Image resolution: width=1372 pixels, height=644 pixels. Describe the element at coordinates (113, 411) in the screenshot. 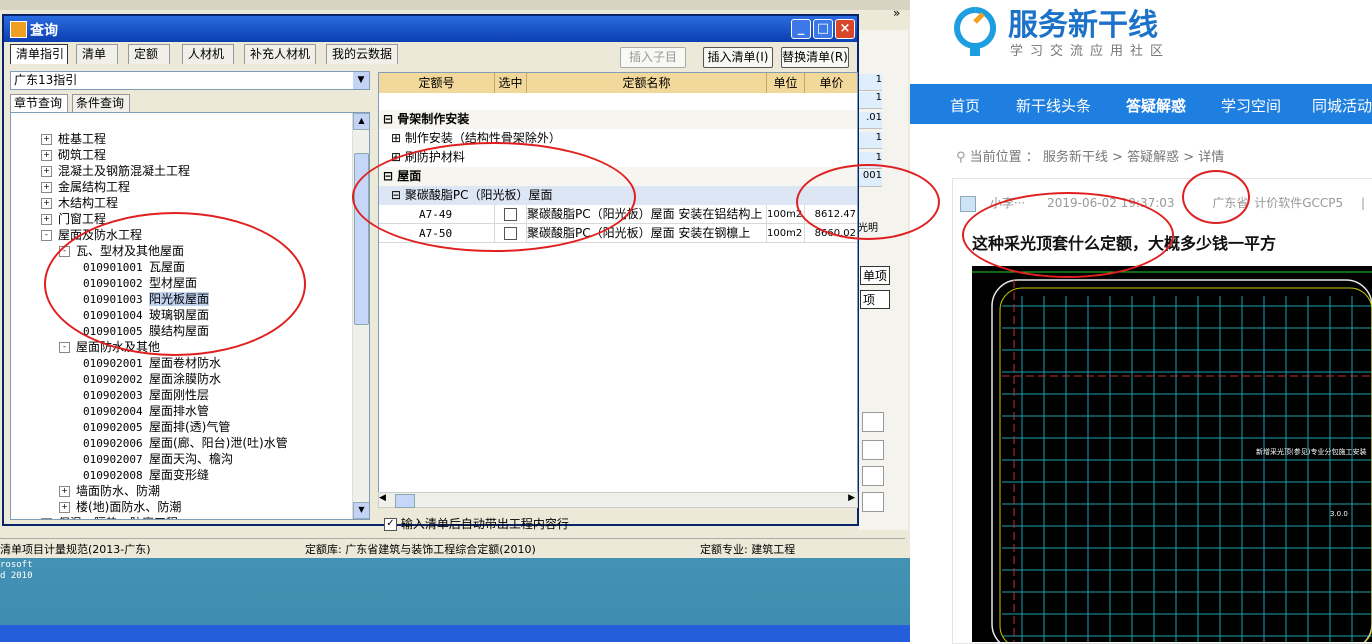

I see `tree-item-code: 010902004` at that location.